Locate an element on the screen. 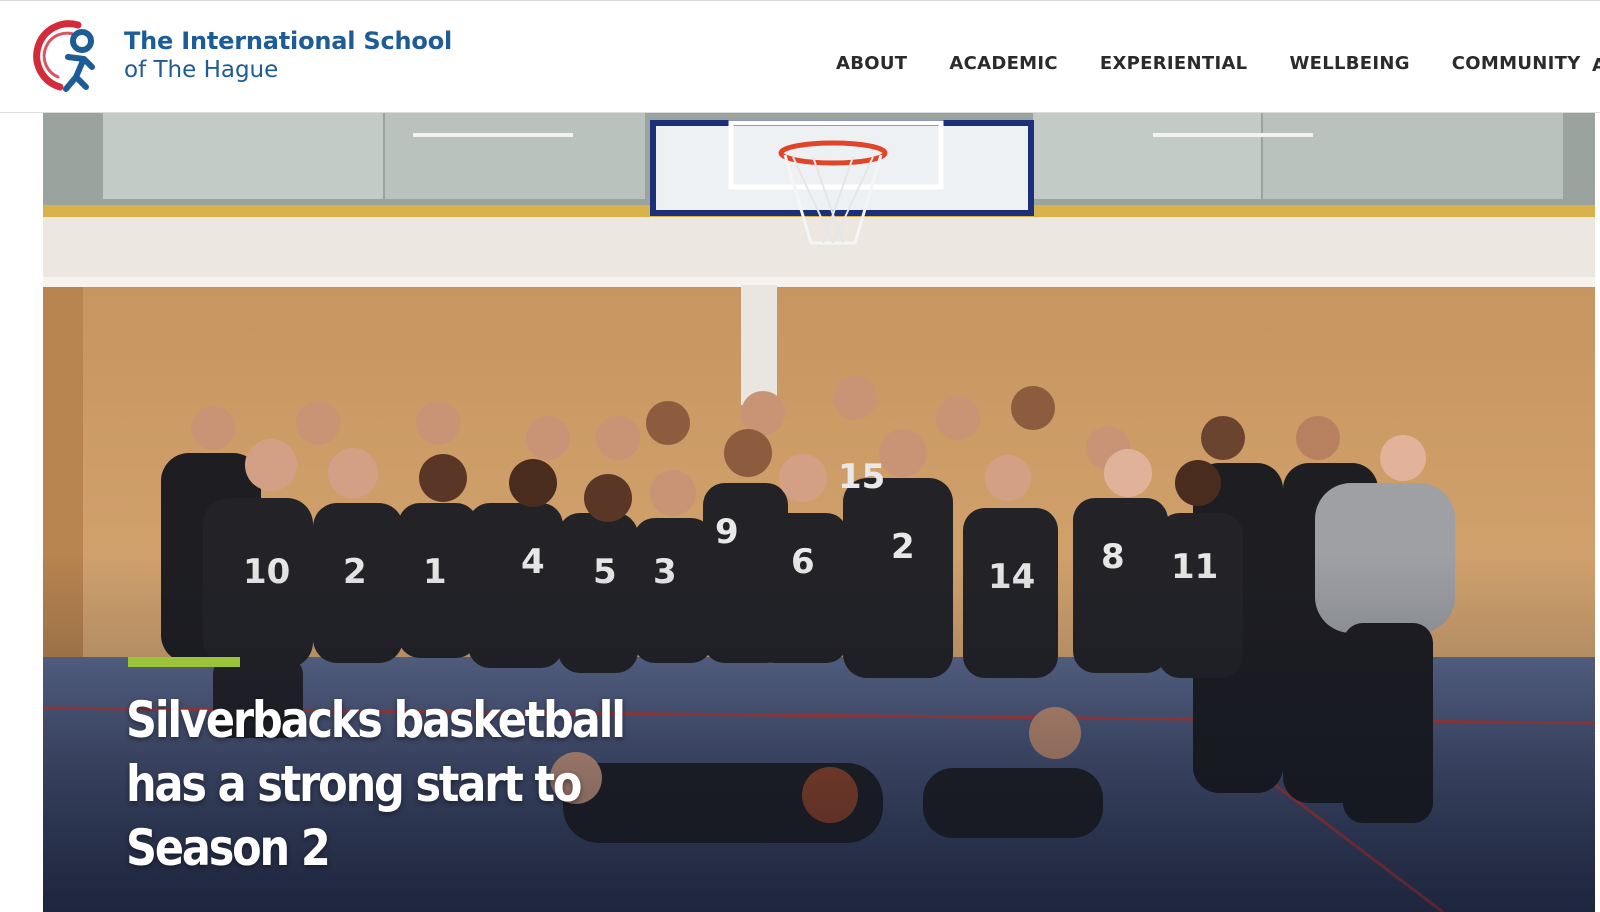 The height and width of the screenshot is (912, 1600). nav-community: COMMUNITY is located at coordinates (1516, 63).